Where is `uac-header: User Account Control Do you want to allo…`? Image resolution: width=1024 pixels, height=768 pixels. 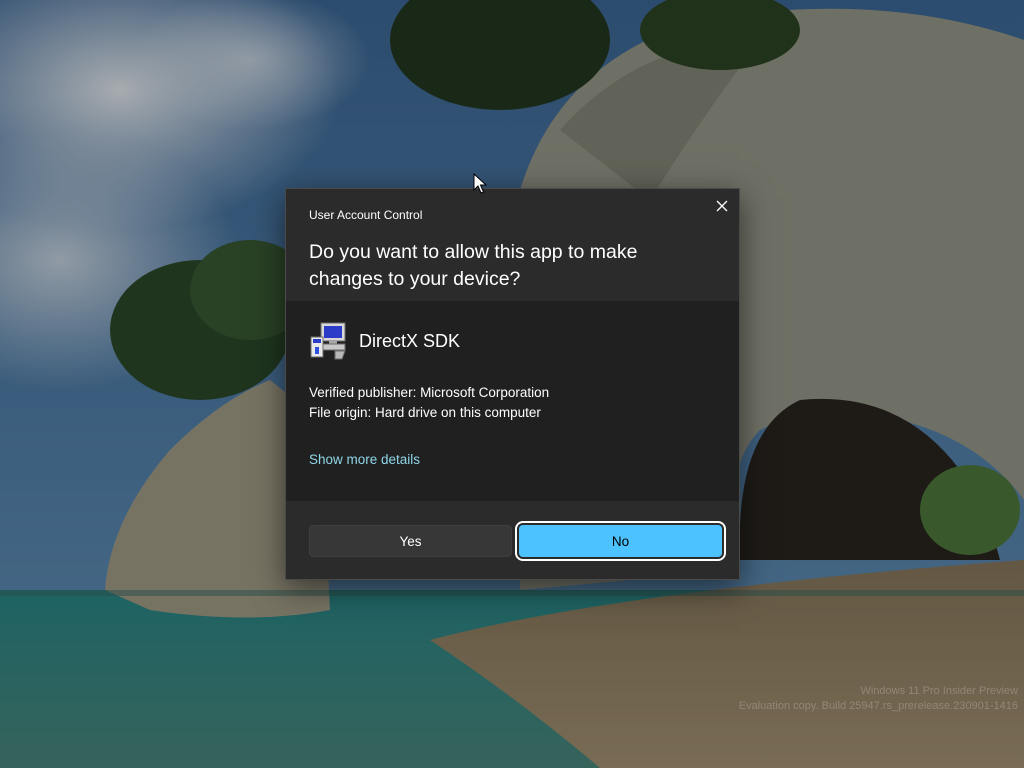 uac-header: User Account Control Do you want to allo… is located at coordinates (512, 245).